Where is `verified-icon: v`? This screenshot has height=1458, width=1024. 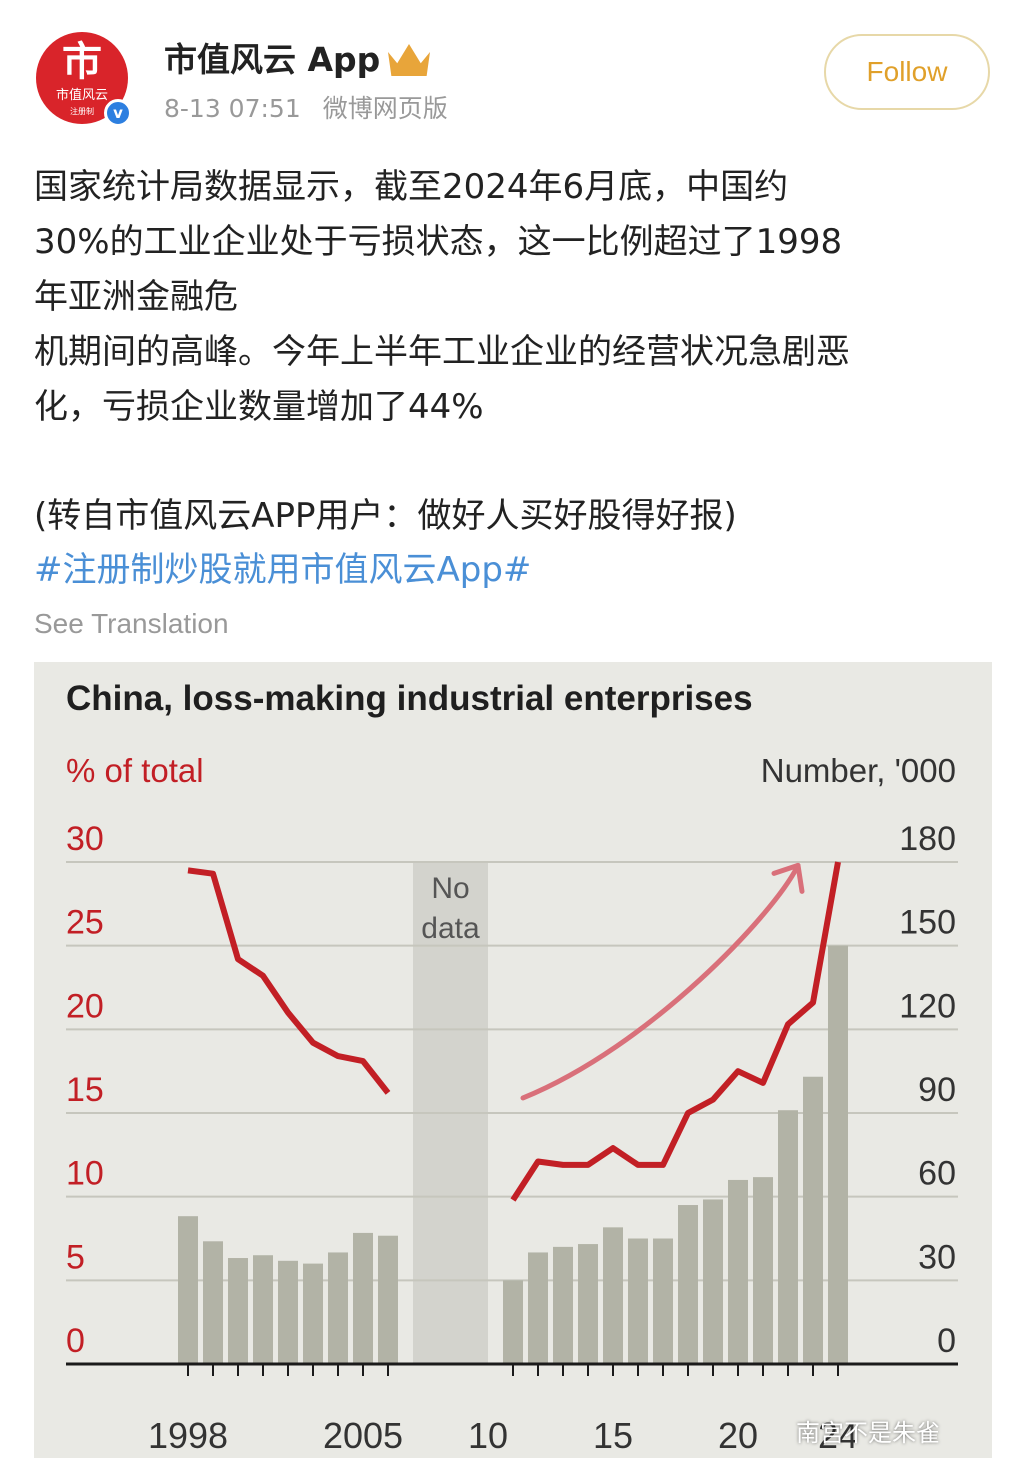
verified-icon: v is located at coordinates (118, 113).